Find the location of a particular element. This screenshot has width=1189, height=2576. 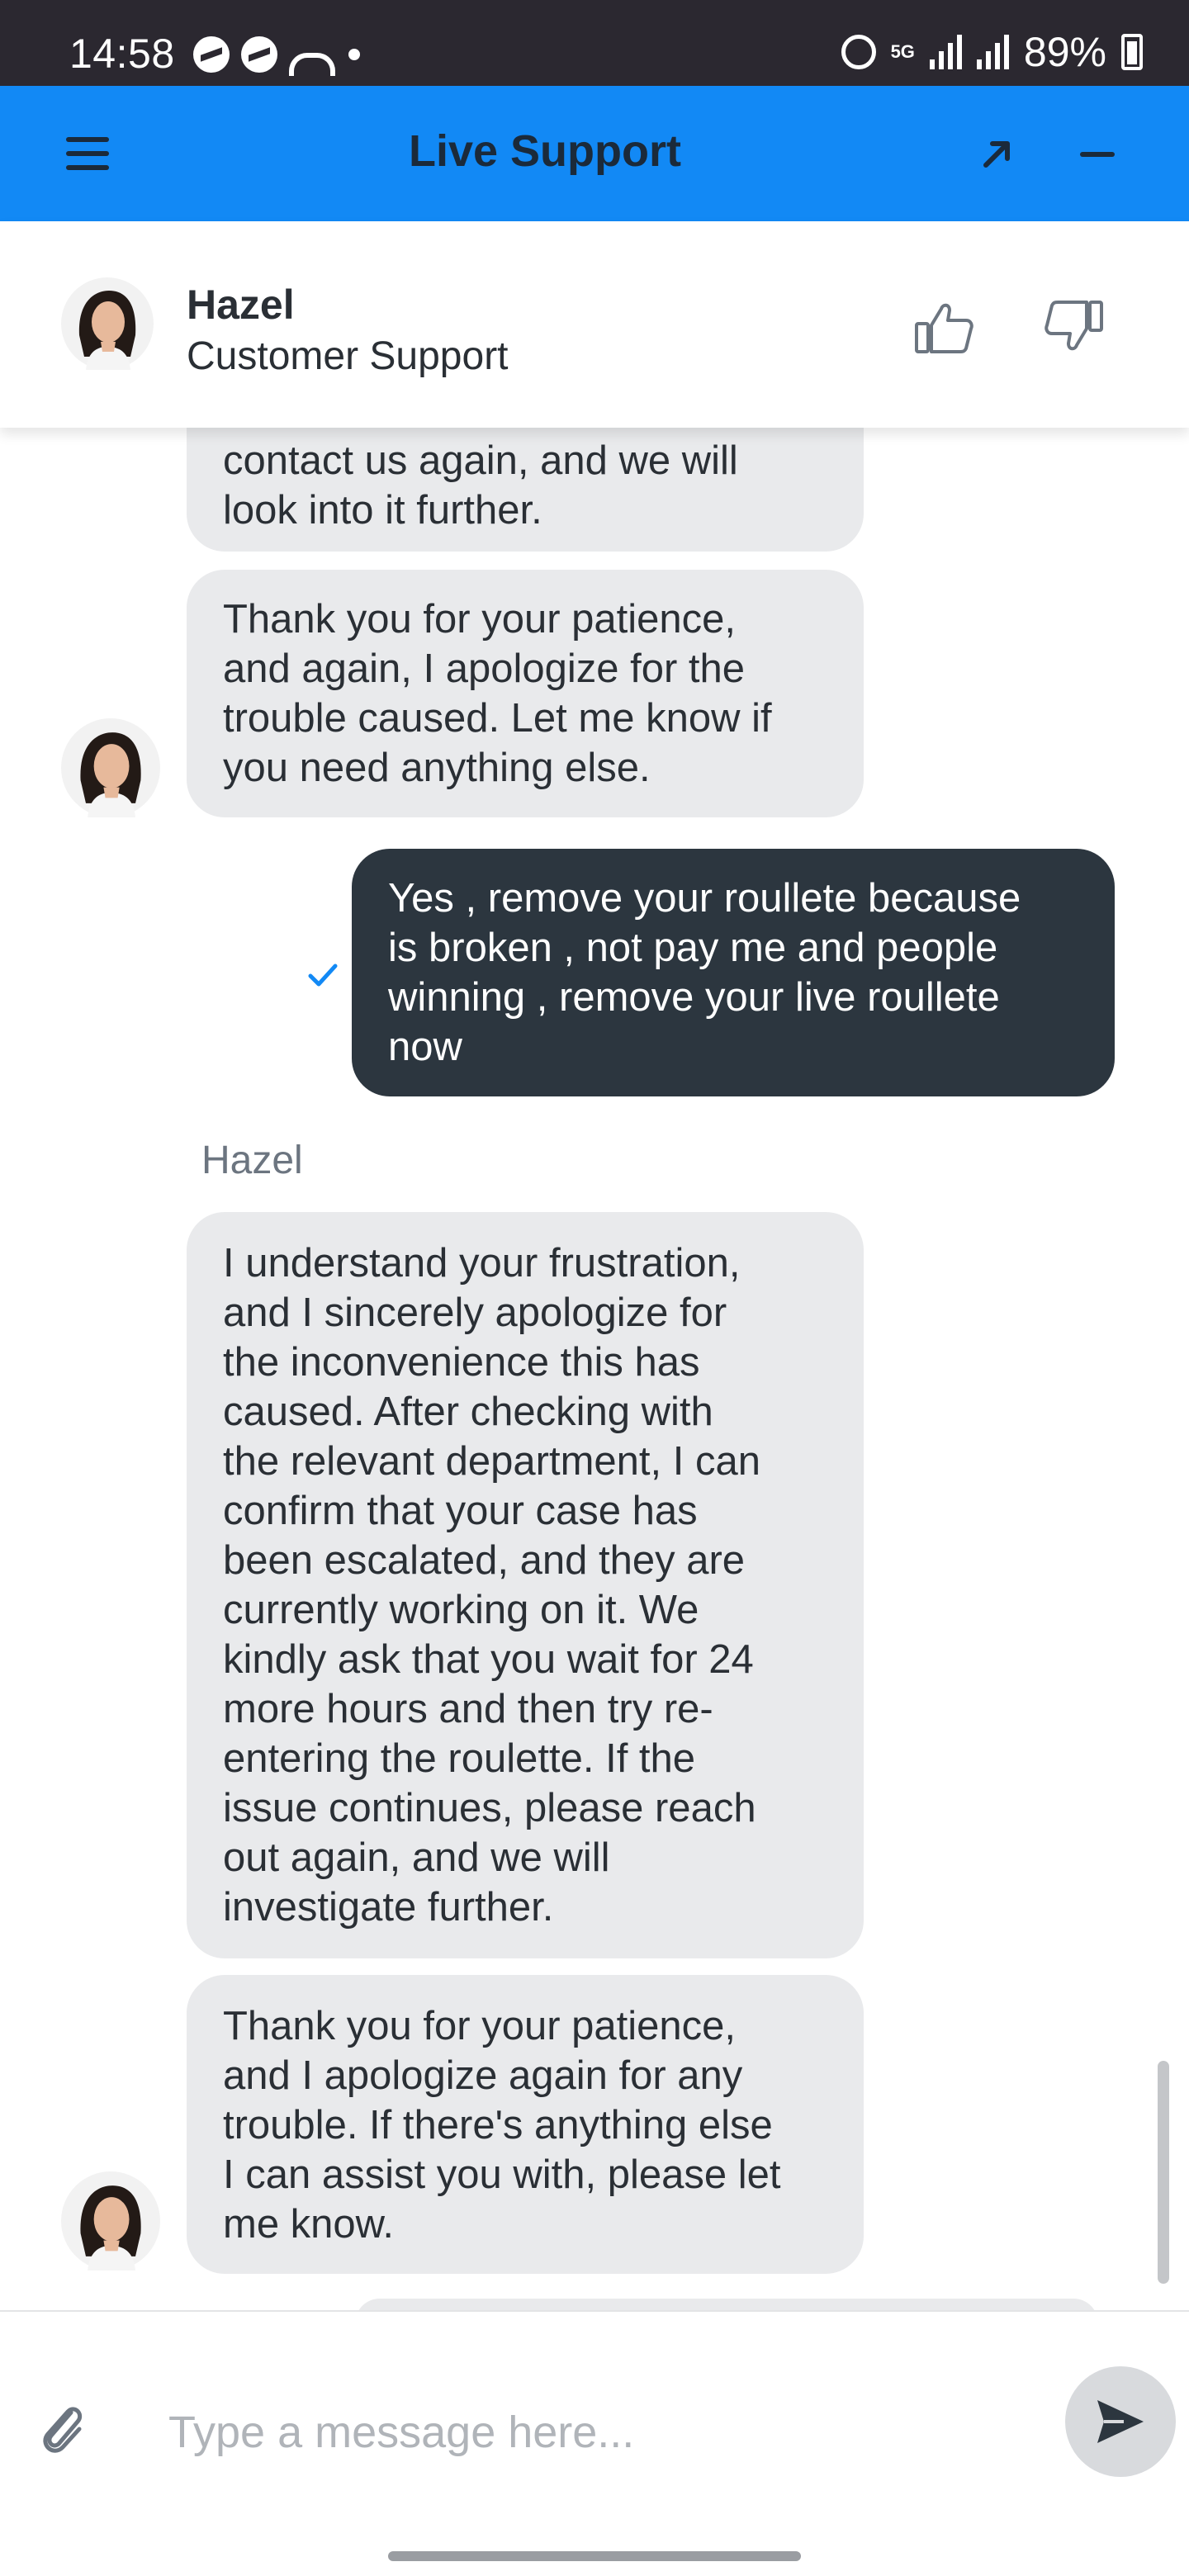

send-button is located at coordinates (1120, 2421).